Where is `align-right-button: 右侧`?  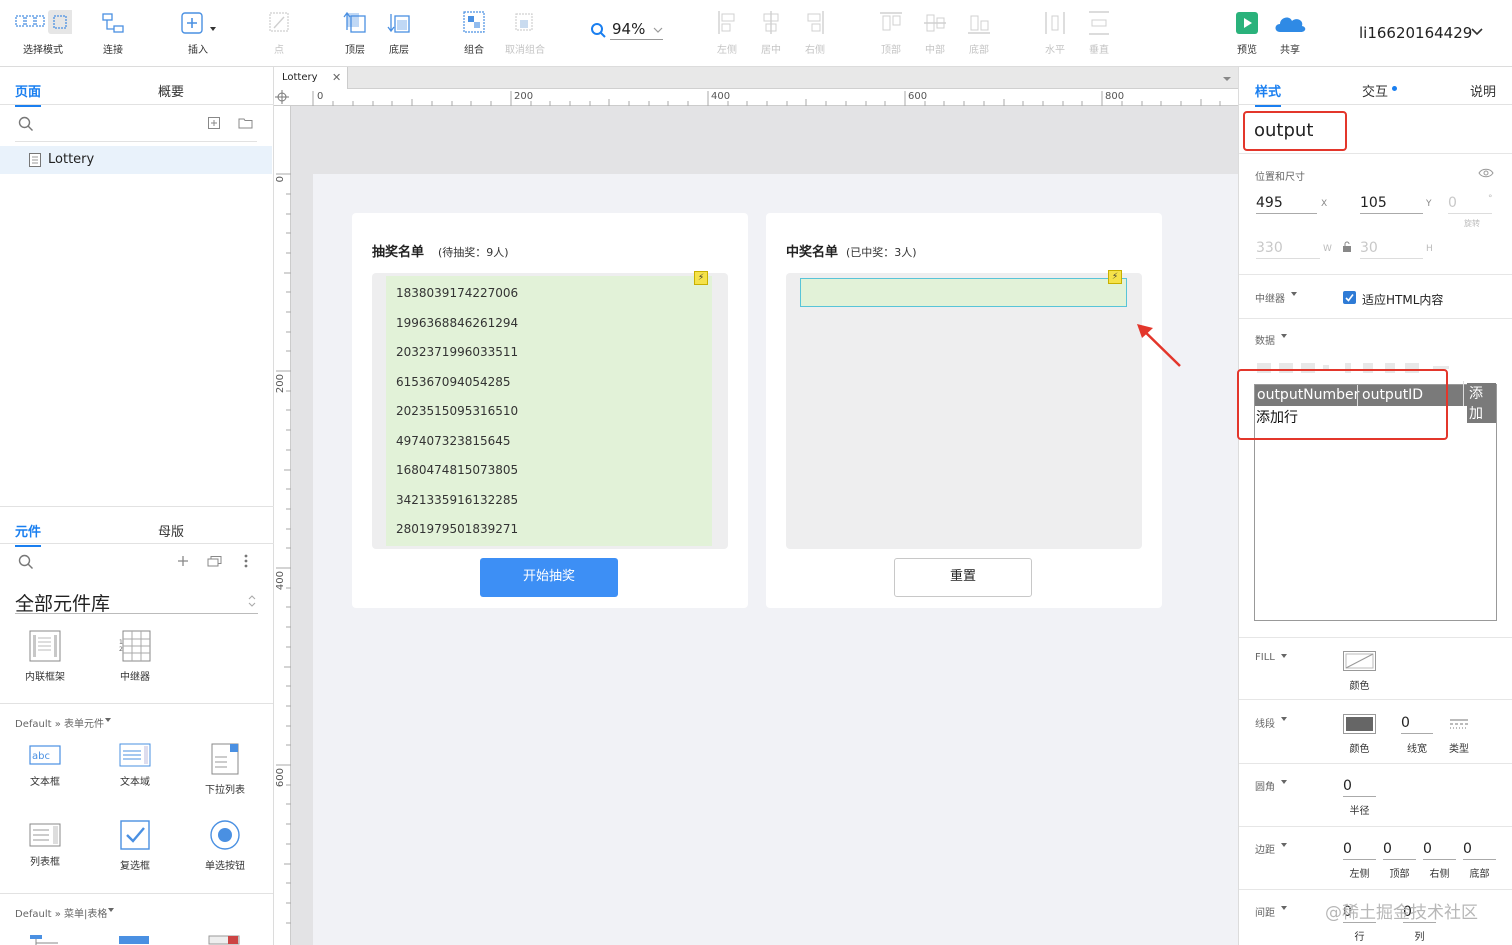 align-right-button: 右侧 is located at coordinates (815, 32).